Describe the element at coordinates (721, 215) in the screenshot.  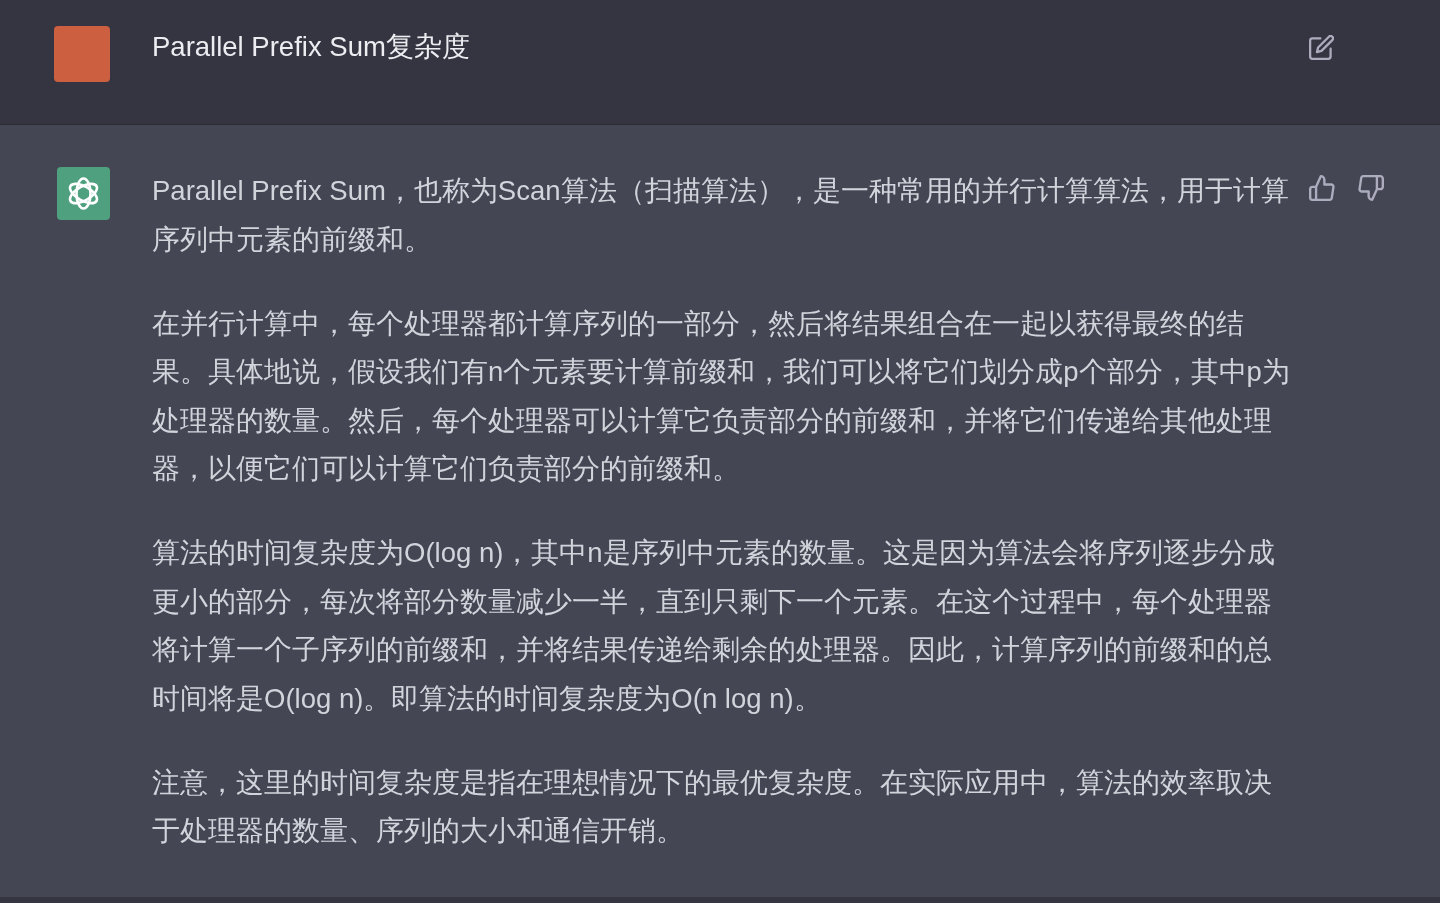
I see `answer-paragraph: Parallel Prefix Sum，也称为Scan算法（扫描算法），是一种常用的并行计算算法，用于计算序列中元素的前缀和。` at that location.